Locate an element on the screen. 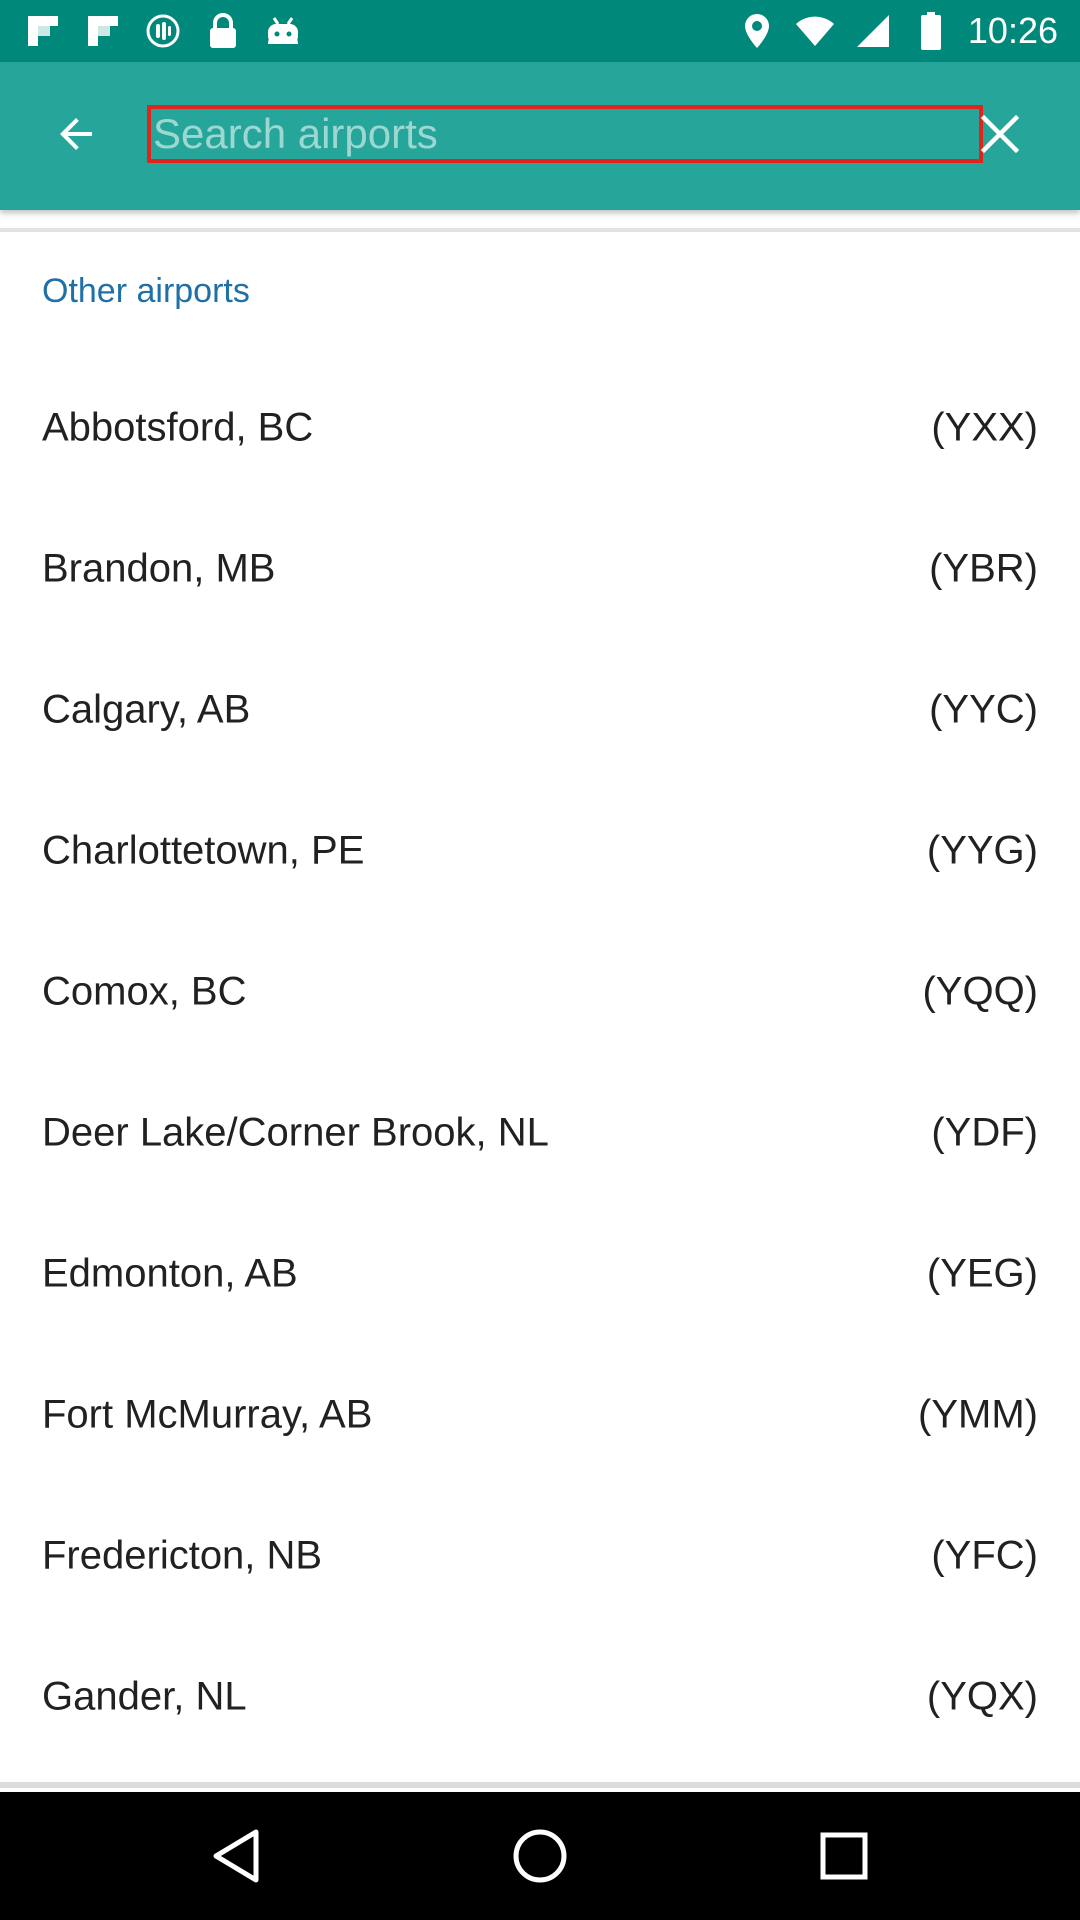 This screenshot has width=1080, height=1920. google-assistant-icon is located at coordinates (163, 31).